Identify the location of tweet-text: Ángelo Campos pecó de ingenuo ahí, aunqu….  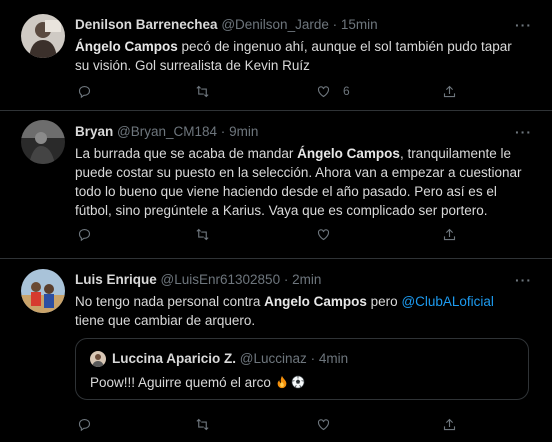
(299, 56).